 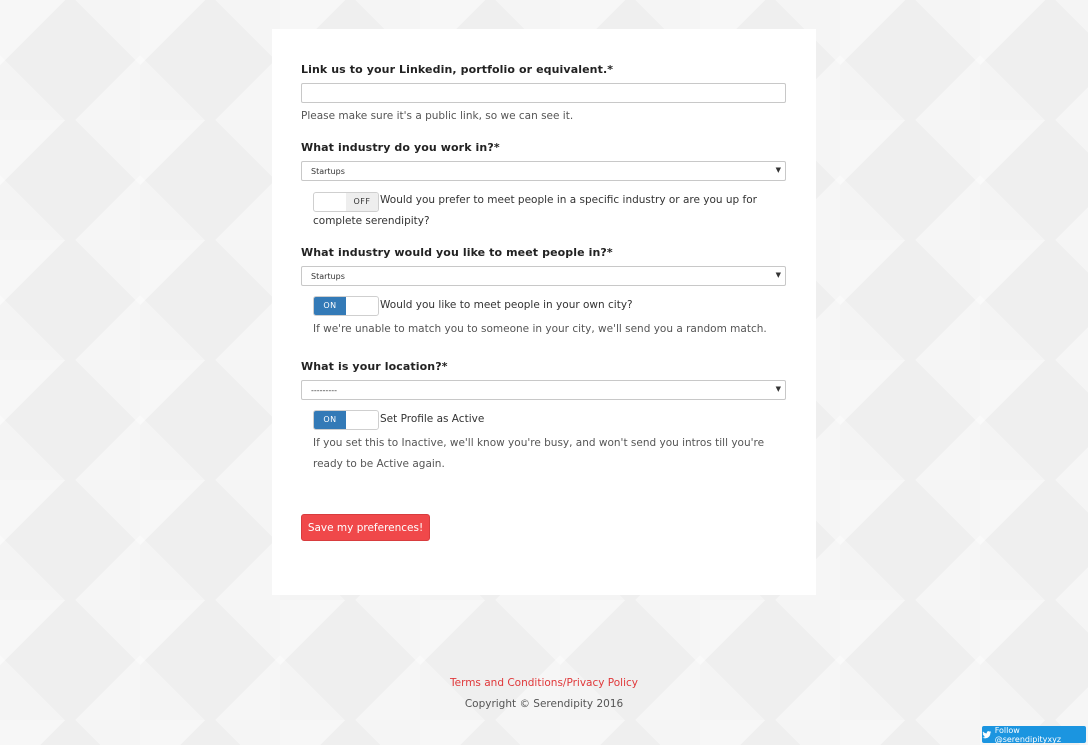 I want to click on twitter-bird-icon, so click(x=987, y=734).